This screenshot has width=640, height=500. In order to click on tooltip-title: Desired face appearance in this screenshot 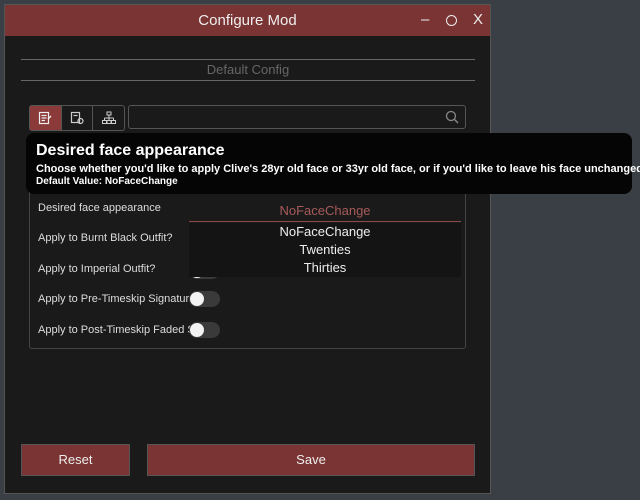, I will do `click(130, 150)`.